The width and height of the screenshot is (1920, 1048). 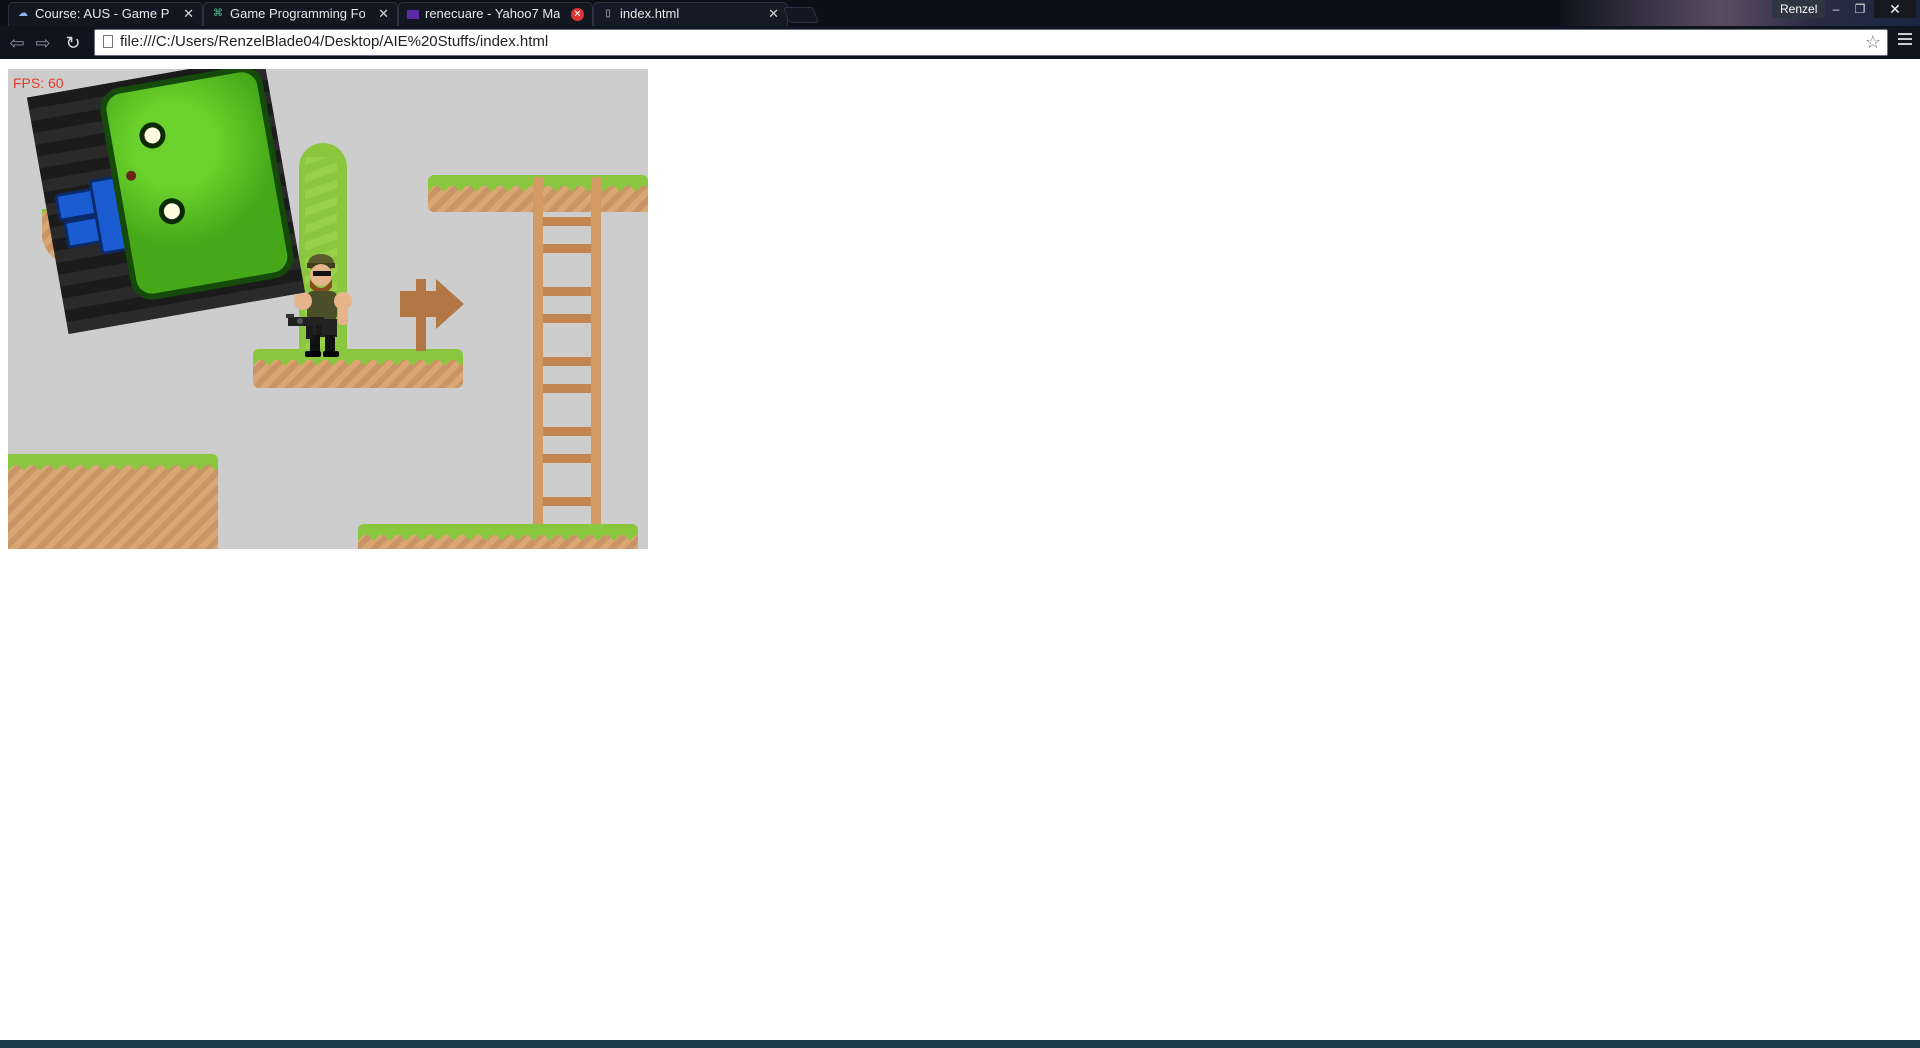 I want to click on tab-course: ☁ Course: AUS - Game Prog ✕, so click(x=105, y=14).